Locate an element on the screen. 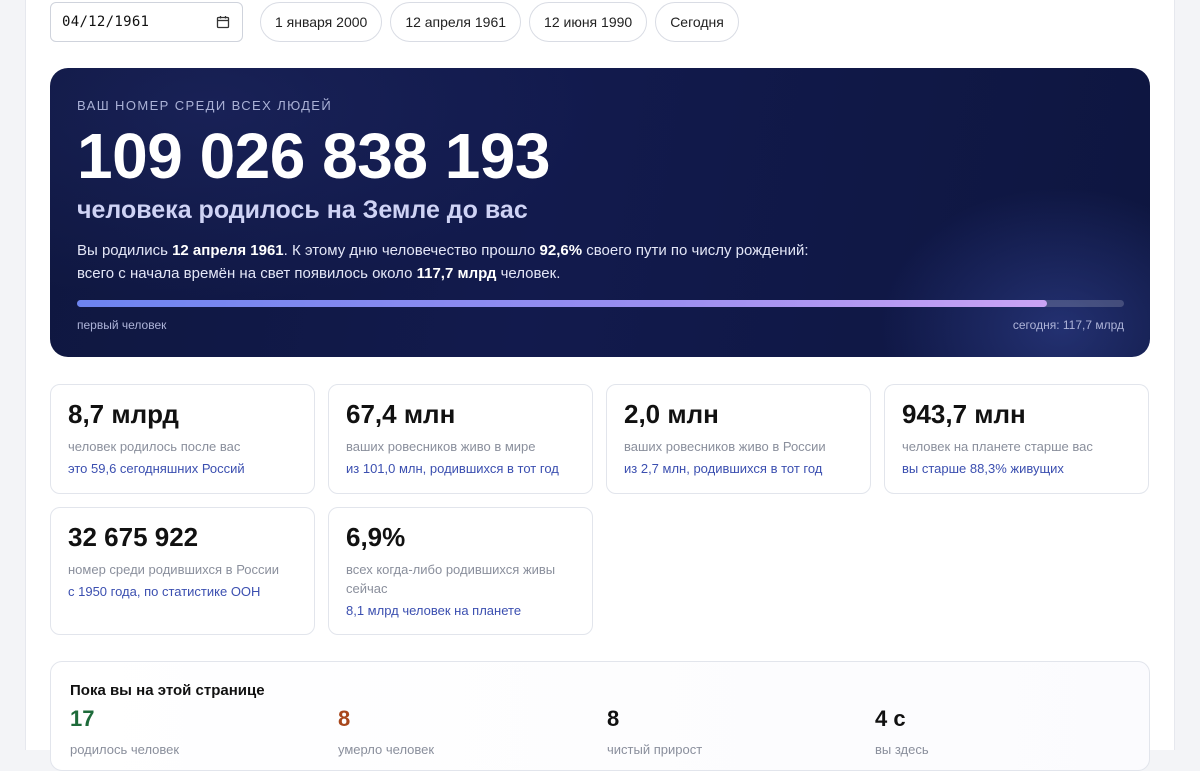  stat-value: 67,4 млн is located at coordinates (401, 414).